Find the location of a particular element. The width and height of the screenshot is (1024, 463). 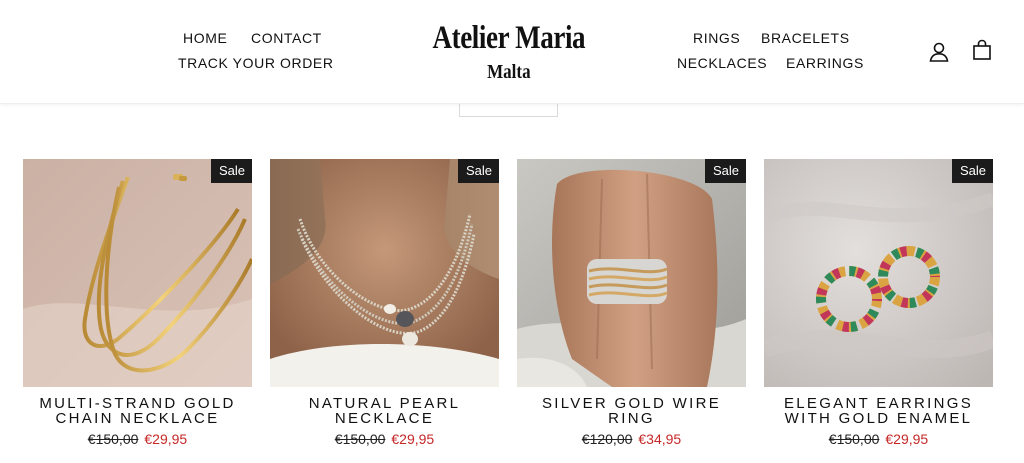

user-icon is located at coordinates (939, 52).